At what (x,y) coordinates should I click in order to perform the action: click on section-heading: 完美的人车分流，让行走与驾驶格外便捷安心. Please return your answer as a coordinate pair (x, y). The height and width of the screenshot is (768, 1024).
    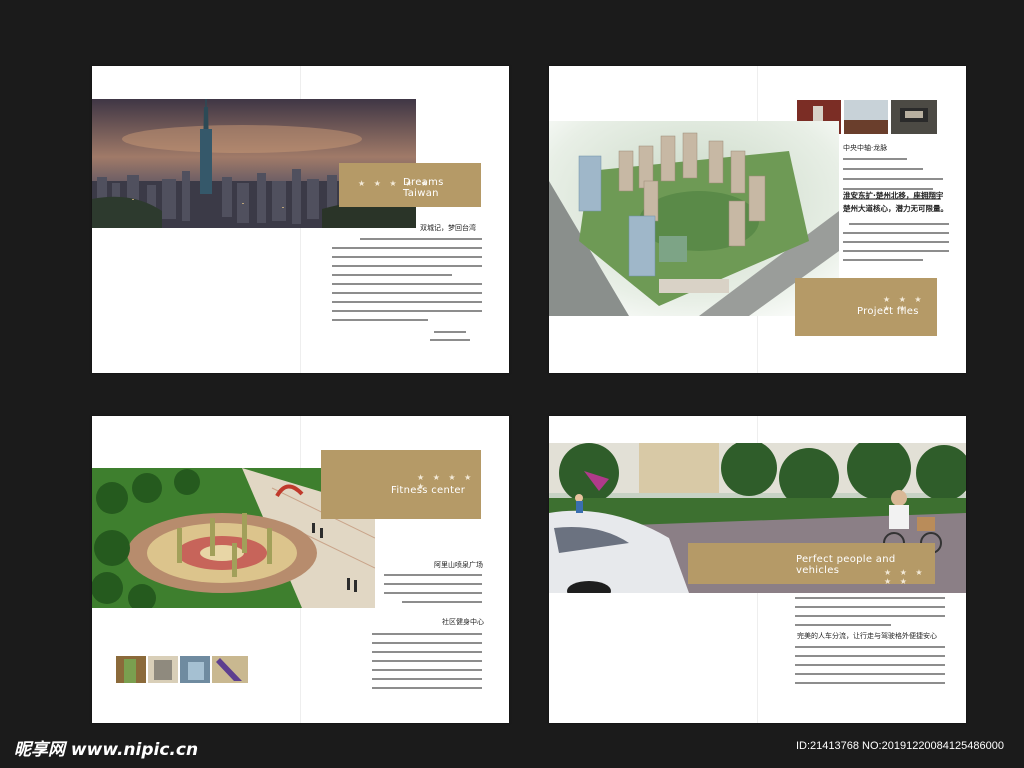
    Looking at the image, I should click on (867, 636).